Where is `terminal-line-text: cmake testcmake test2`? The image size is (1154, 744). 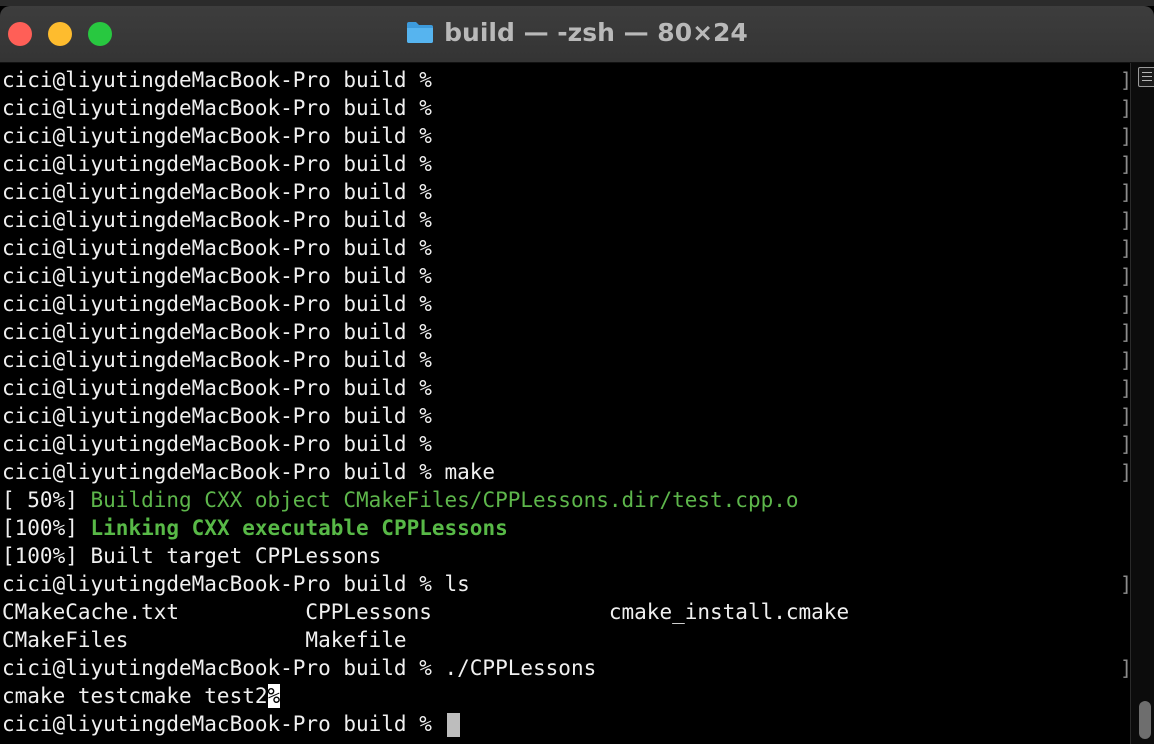 terminal-line-text: cmake testcmake test2 is located at coordinates (135, 696).